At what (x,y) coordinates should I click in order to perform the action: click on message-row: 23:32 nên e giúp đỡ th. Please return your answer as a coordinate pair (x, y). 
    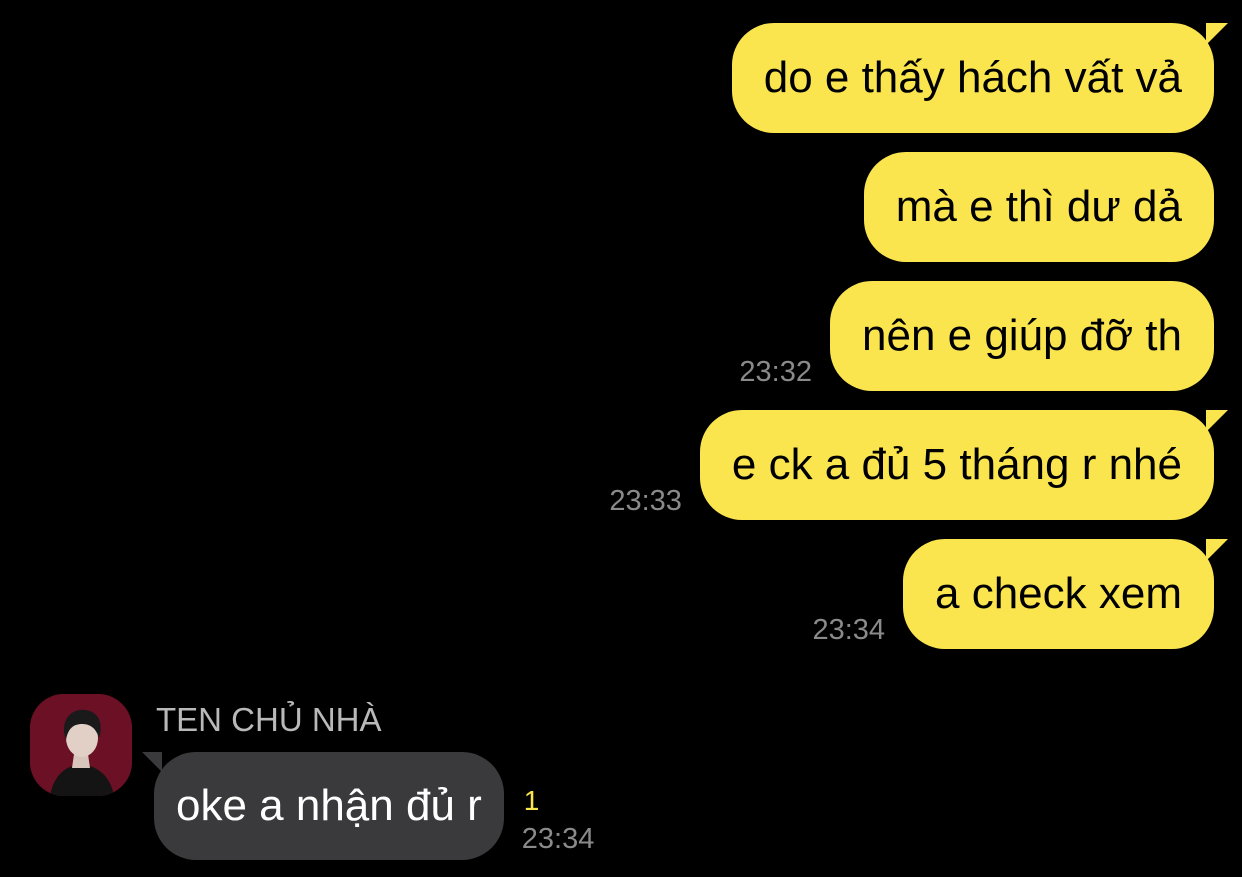
    Looking at the image, I should click on (976, 336).